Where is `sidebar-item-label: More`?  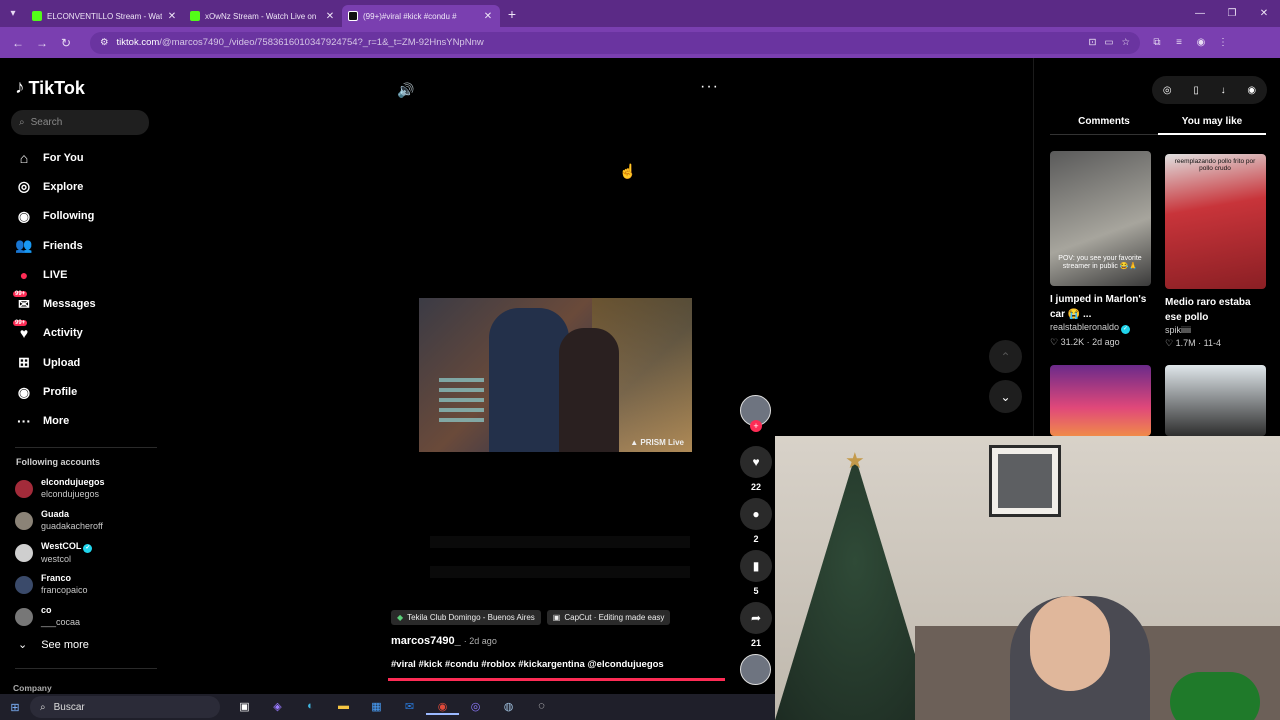 sidebar-item-label: More is located at coordinates (56, 421).